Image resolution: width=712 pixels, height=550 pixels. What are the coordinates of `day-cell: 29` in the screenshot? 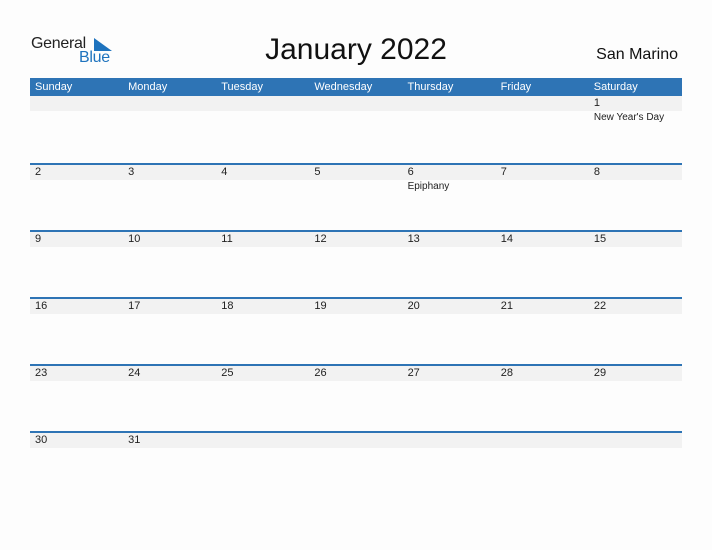 It's located at (635, 398).